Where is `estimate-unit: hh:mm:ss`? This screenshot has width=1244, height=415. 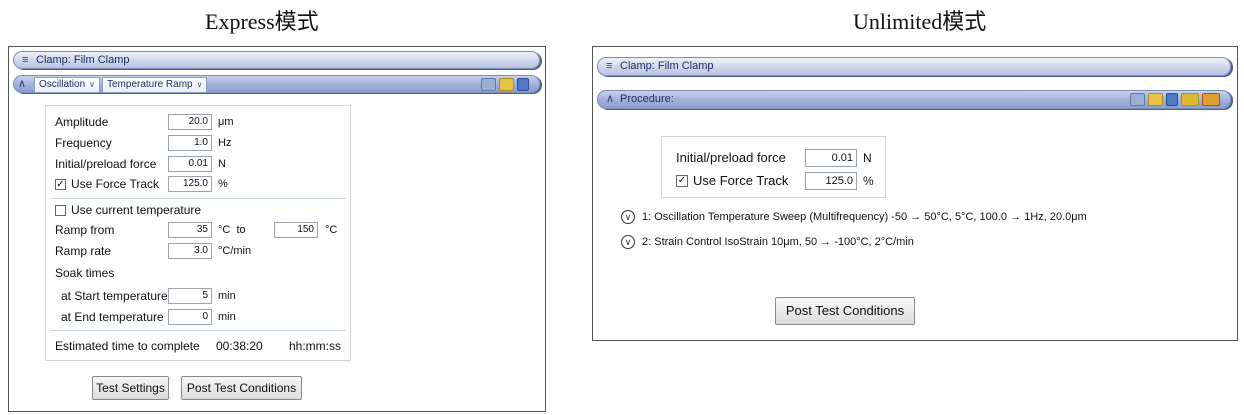
estimate-unit: hh:mm:ss is located at coordinates (315, 346).